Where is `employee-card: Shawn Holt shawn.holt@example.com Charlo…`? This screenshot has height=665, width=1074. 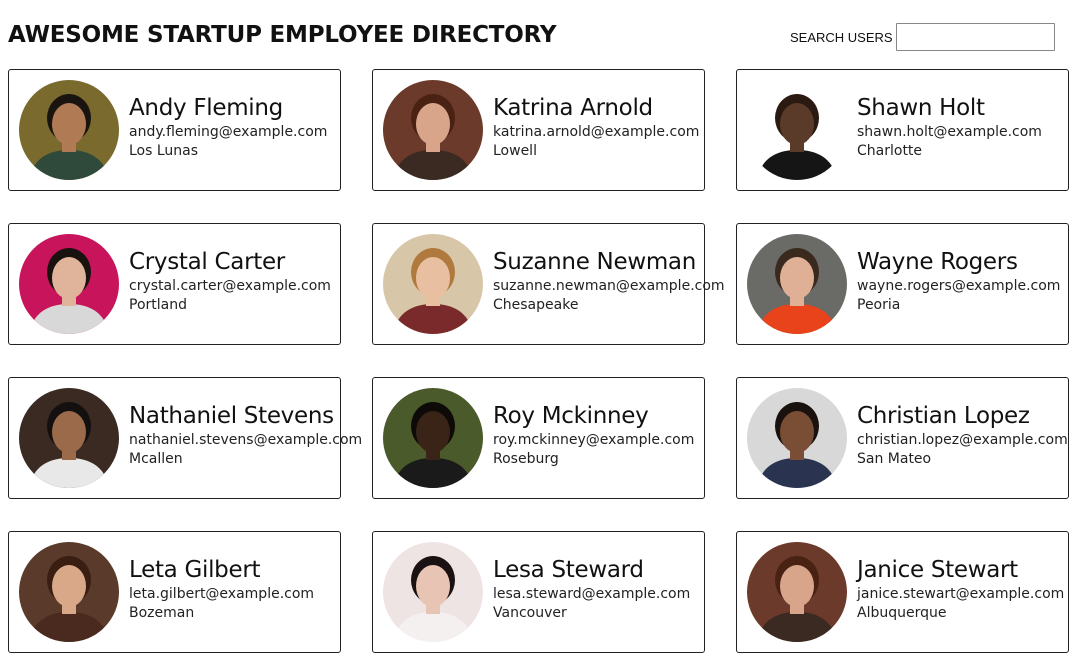 employee-card: Shawn Holt shawn.holt@example.com Charlo… is located at coordinates (902, 130).